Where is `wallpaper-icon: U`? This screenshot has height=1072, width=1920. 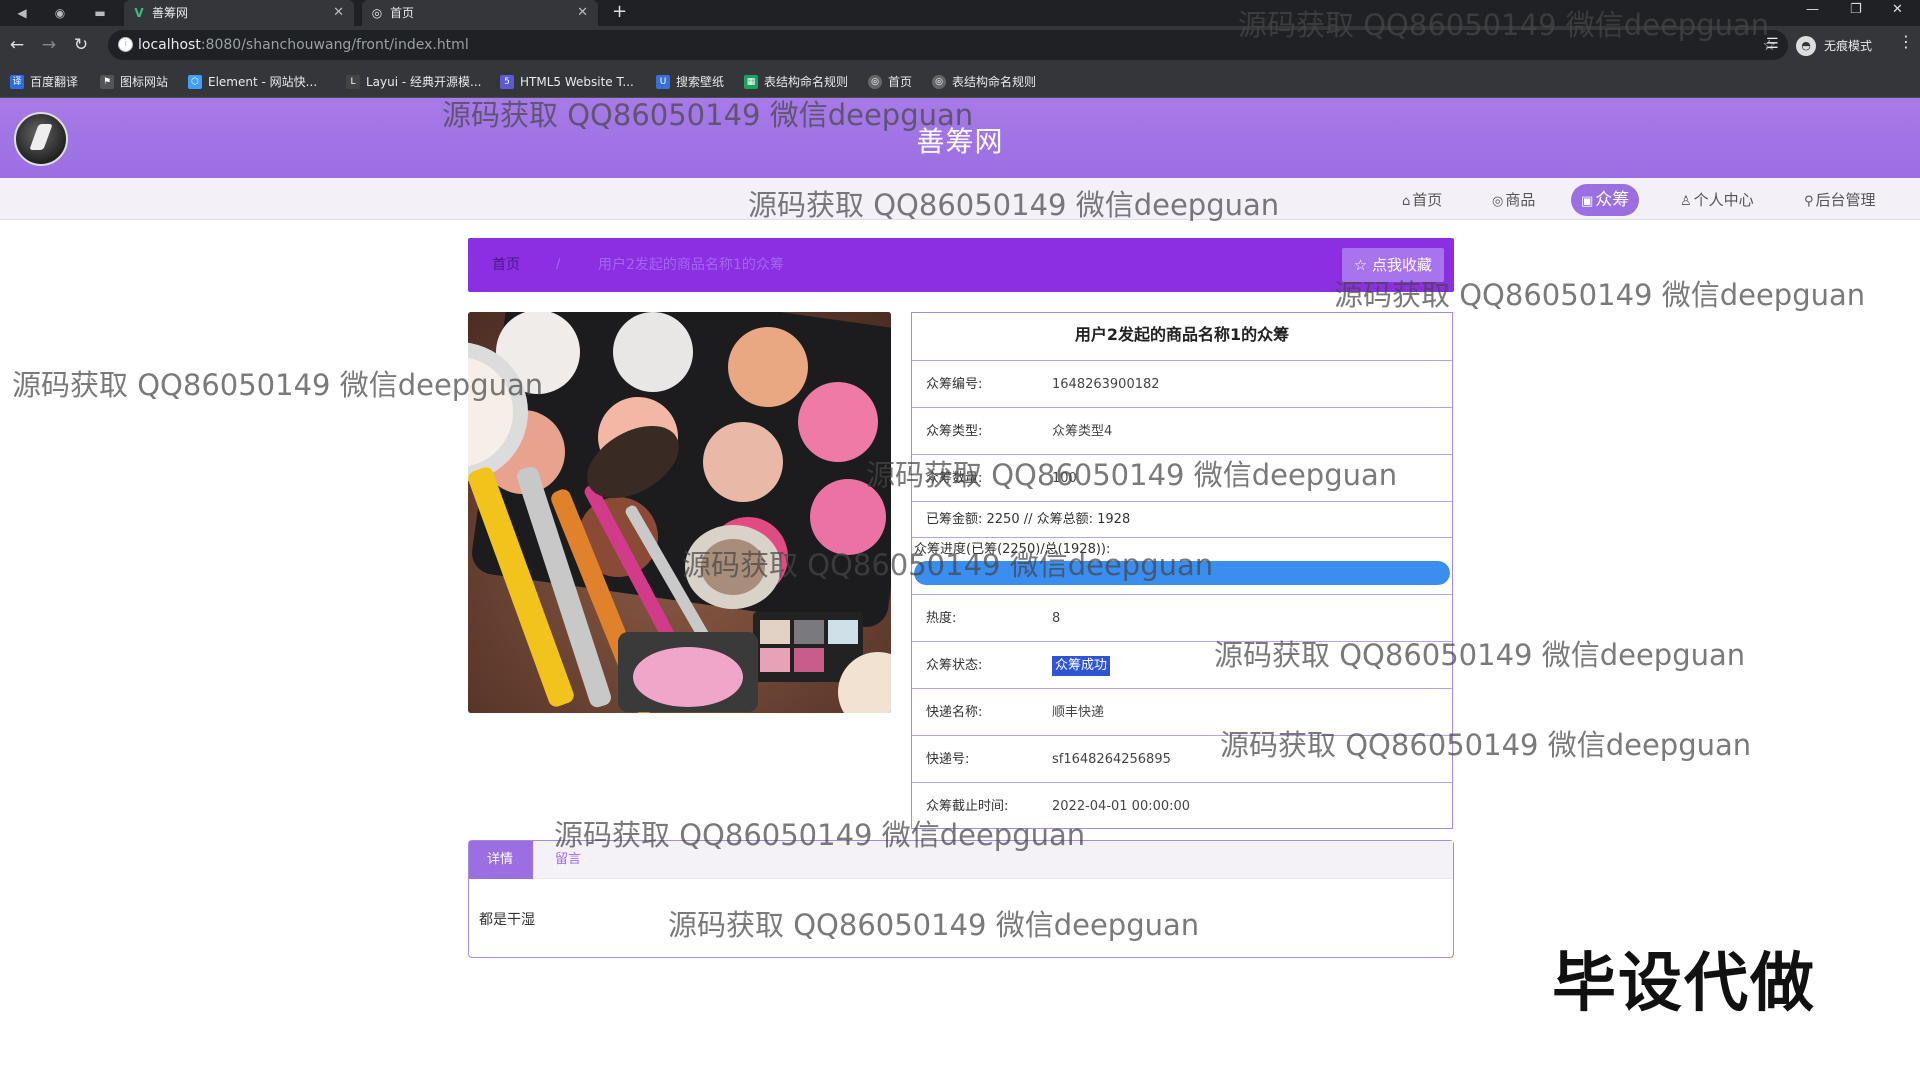 wallpaper-icon: U is located at coordinates (663, 82).